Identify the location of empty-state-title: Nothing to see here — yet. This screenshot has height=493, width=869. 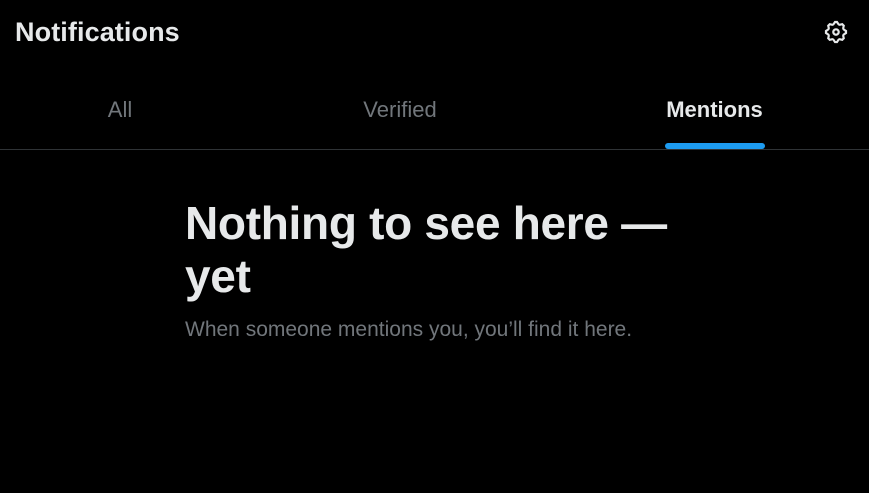
(426, 249).